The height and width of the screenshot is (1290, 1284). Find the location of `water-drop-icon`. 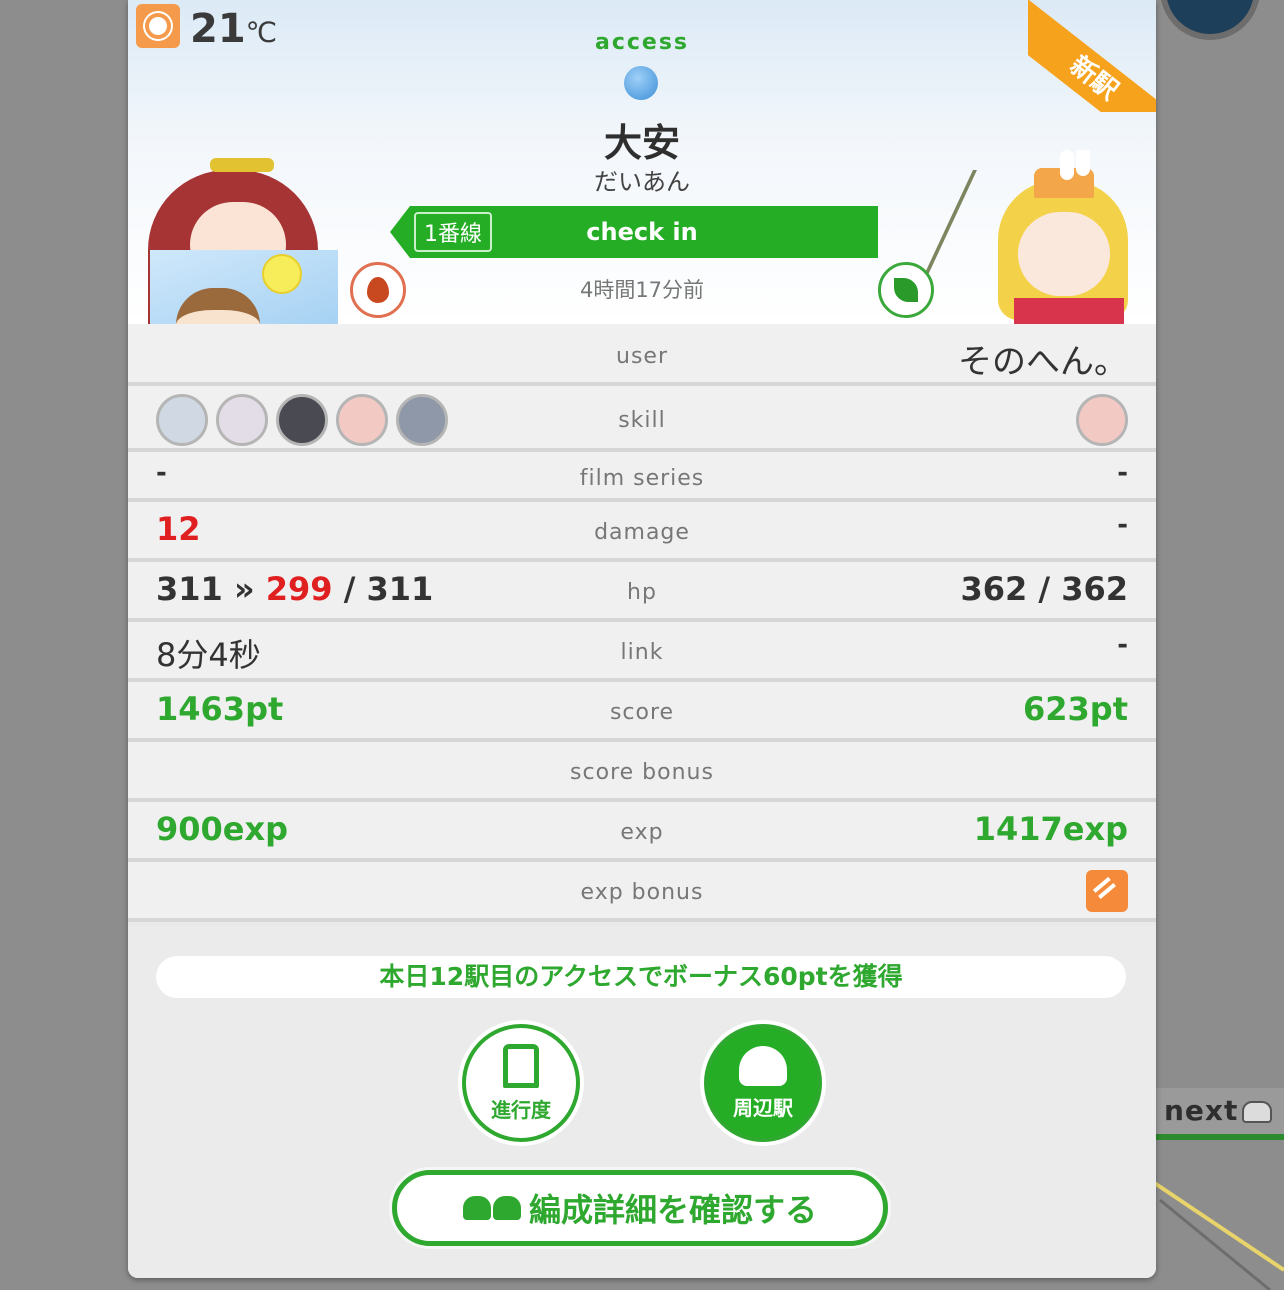

water-drop-icon is located at coordinates (641, 83).